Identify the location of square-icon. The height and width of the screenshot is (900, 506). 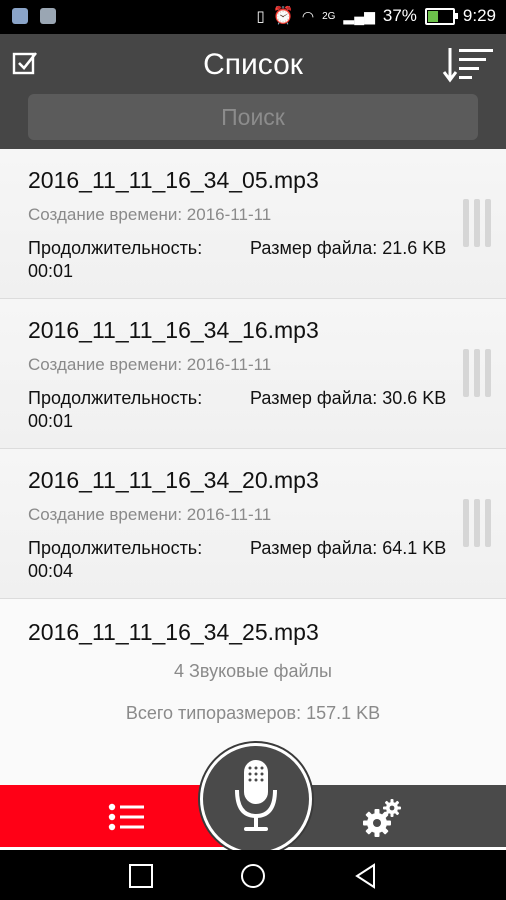
(141, 876).